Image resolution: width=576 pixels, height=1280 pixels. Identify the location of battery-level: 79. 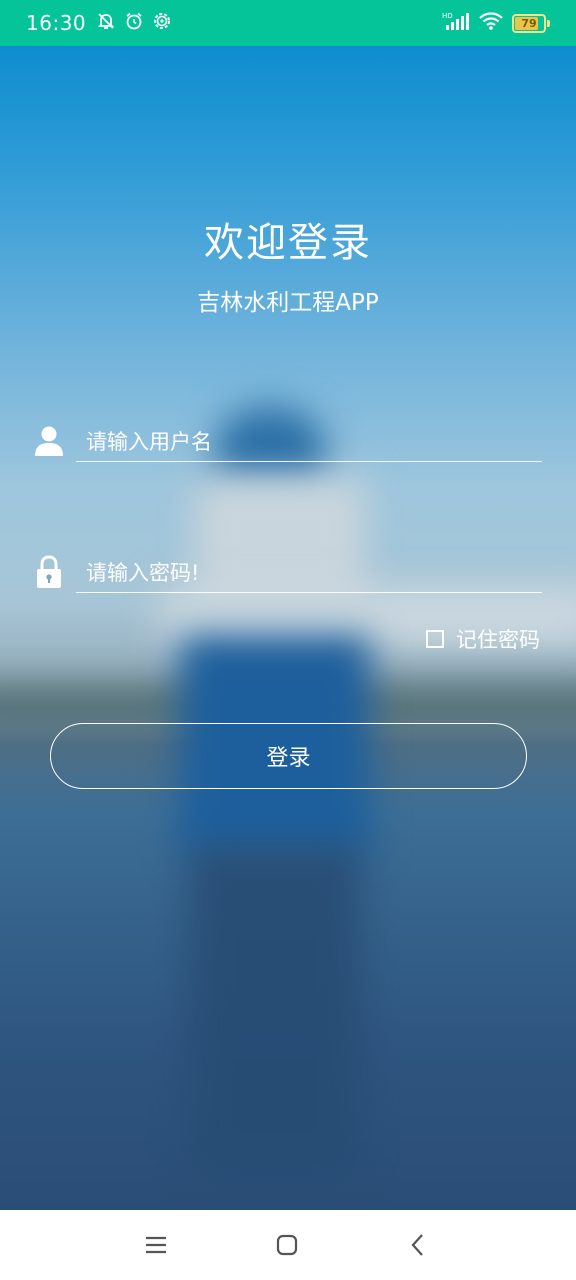
(529, 23).